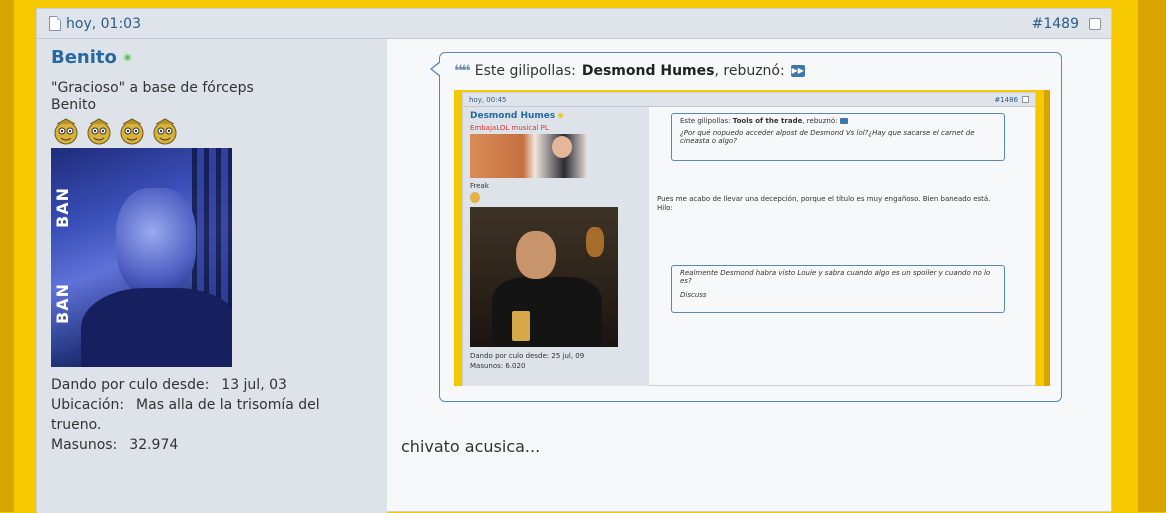 This screenshot has height=513, width=1166. I want to click on shot-avatar-body, so click(547, 312).